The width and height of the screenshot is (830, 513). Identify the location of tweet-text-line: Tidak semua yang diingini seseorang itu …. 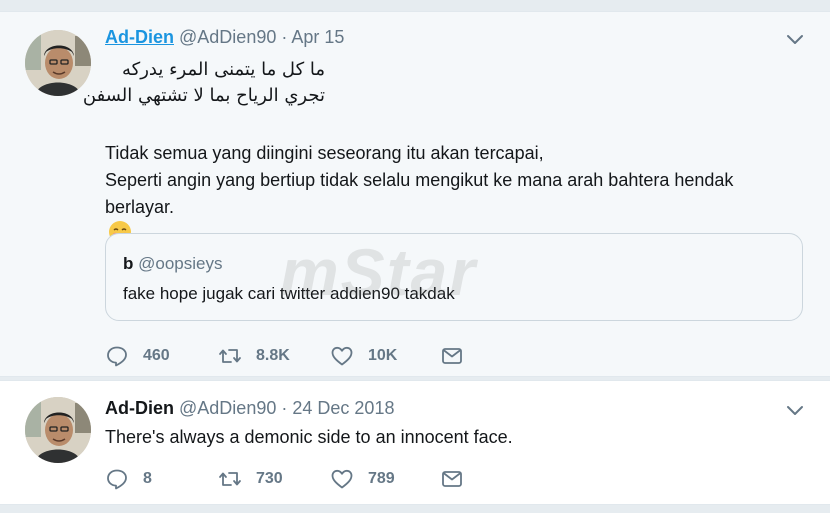
(324, 153).